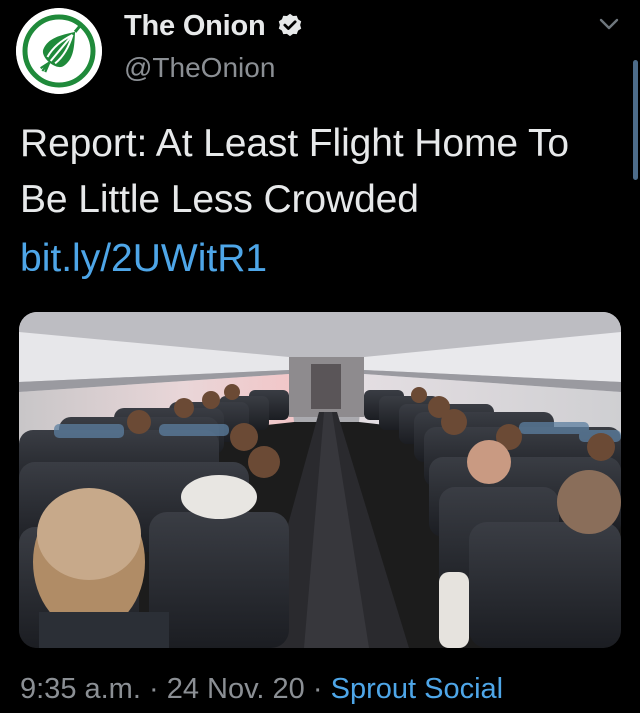 This screenshot has width=640, height=713. I want to click on onion-logo-icon, so click(59, 51).